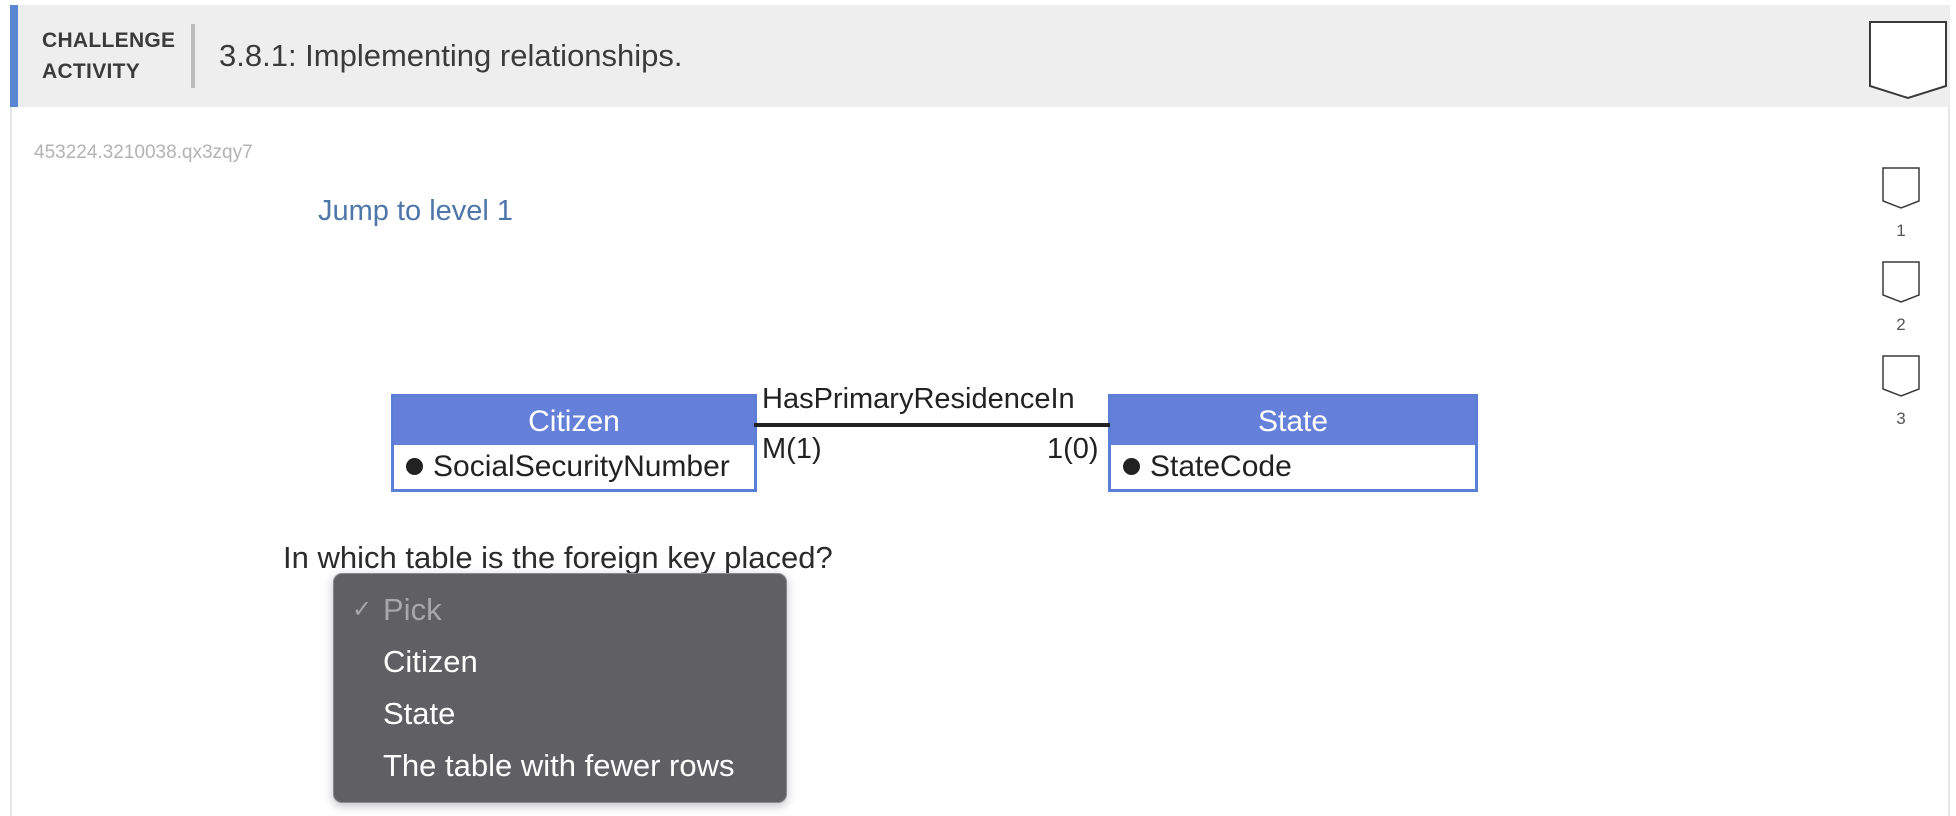 This screenshot has height=816, width=1956. I want to click on level-indicator-3: 3, so click(1901, 392).